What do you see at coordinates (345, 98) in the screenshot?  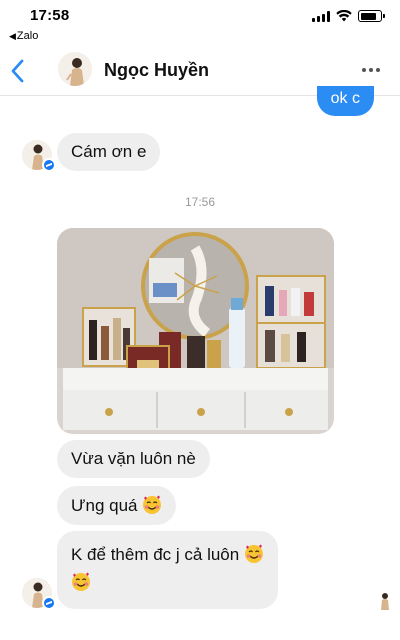 I see `outgoing-message-text: ok c` at bounding box center [345, 98].